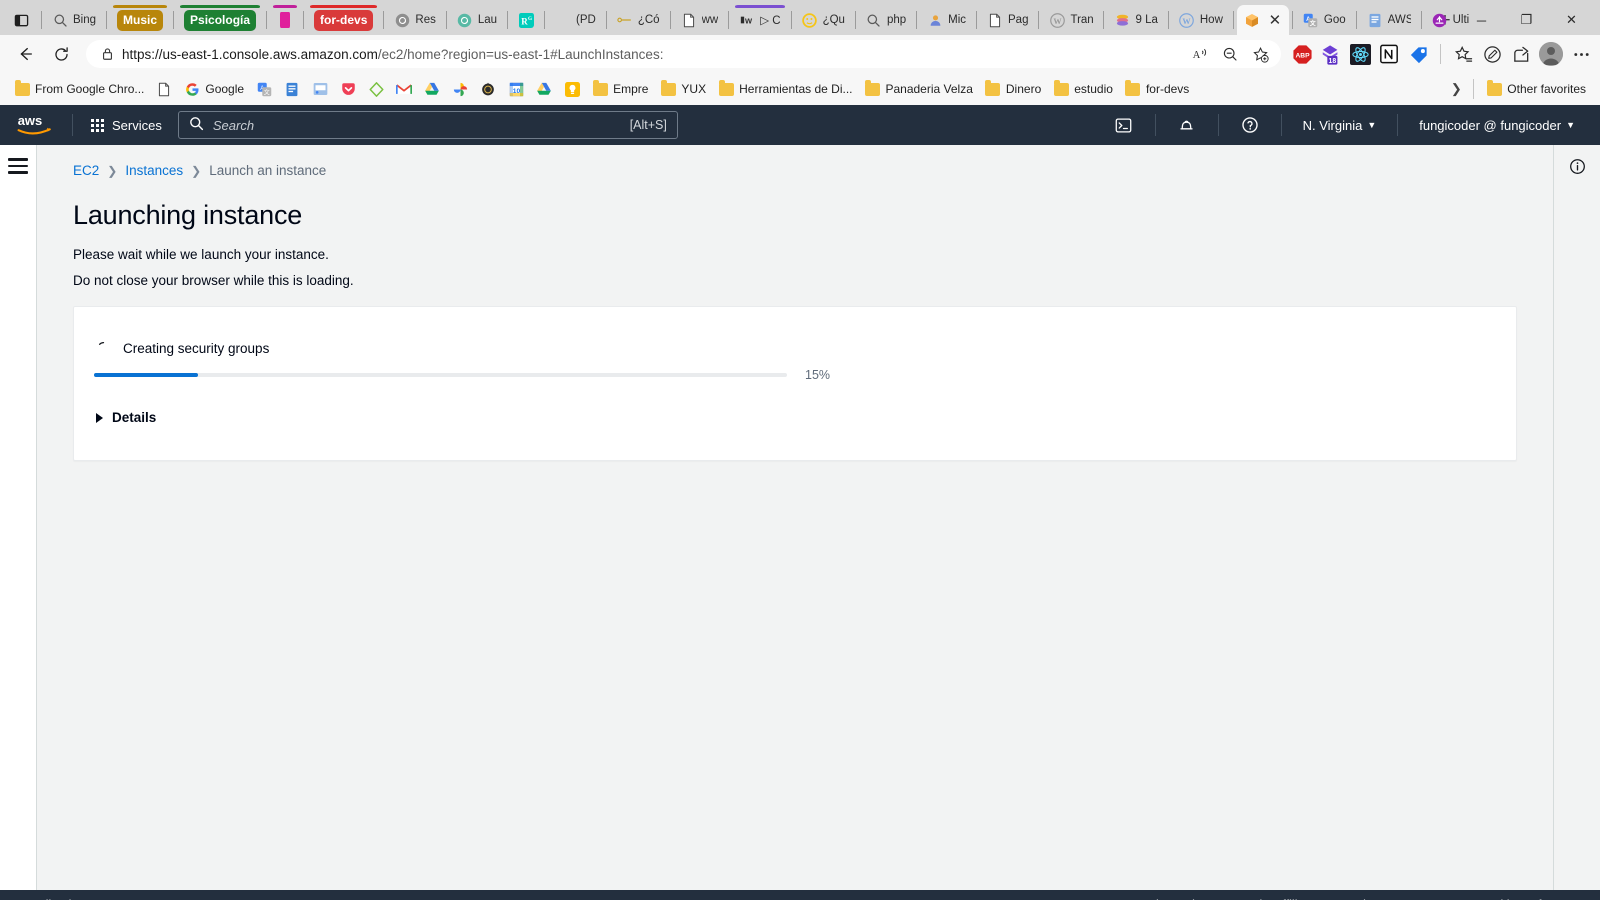  Describe the element at coordinates (886, 20) in the screenshot. I see `browser-tab: php` at that location.